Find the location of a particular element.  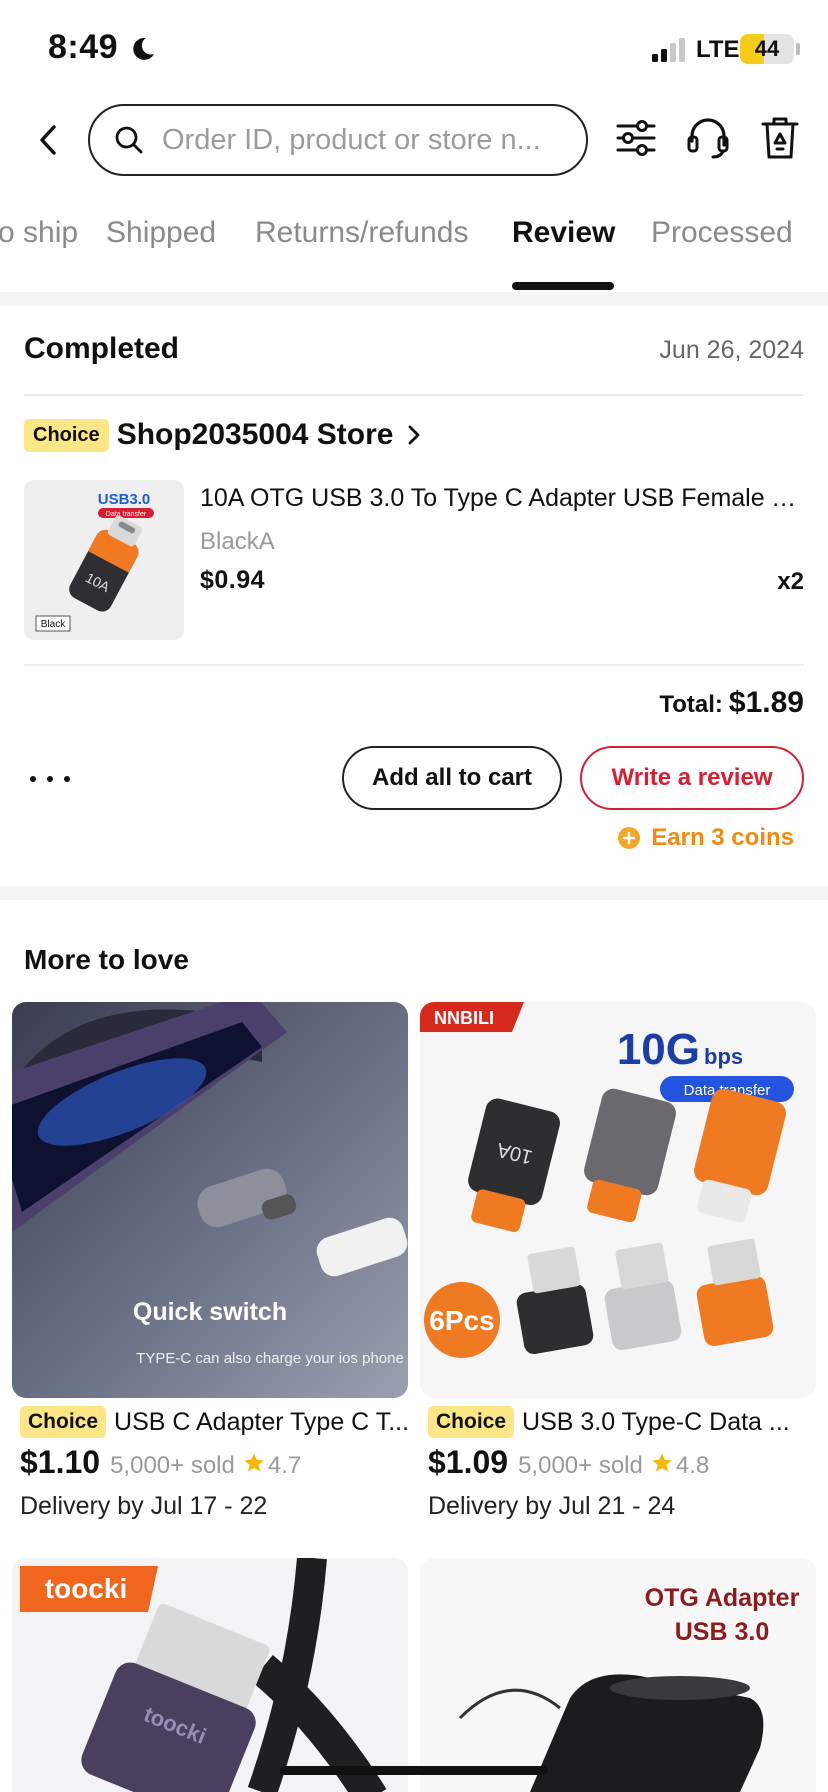

order-total: Total: $1.89 is located at coordinates (731, 703).